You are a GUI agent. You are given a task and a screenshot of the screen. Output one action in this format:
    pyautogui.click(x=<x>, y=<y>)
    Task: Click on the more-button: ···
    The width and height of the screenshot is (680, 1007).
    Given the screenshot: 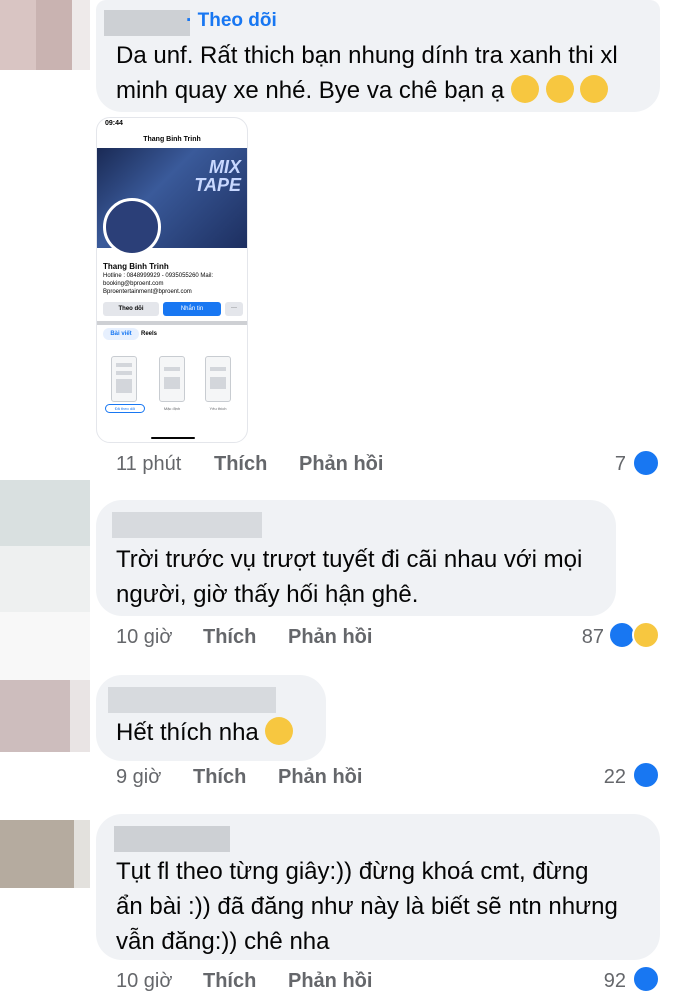 What is the action you would take?
    pyautogui.click(x=234, y=309)
    